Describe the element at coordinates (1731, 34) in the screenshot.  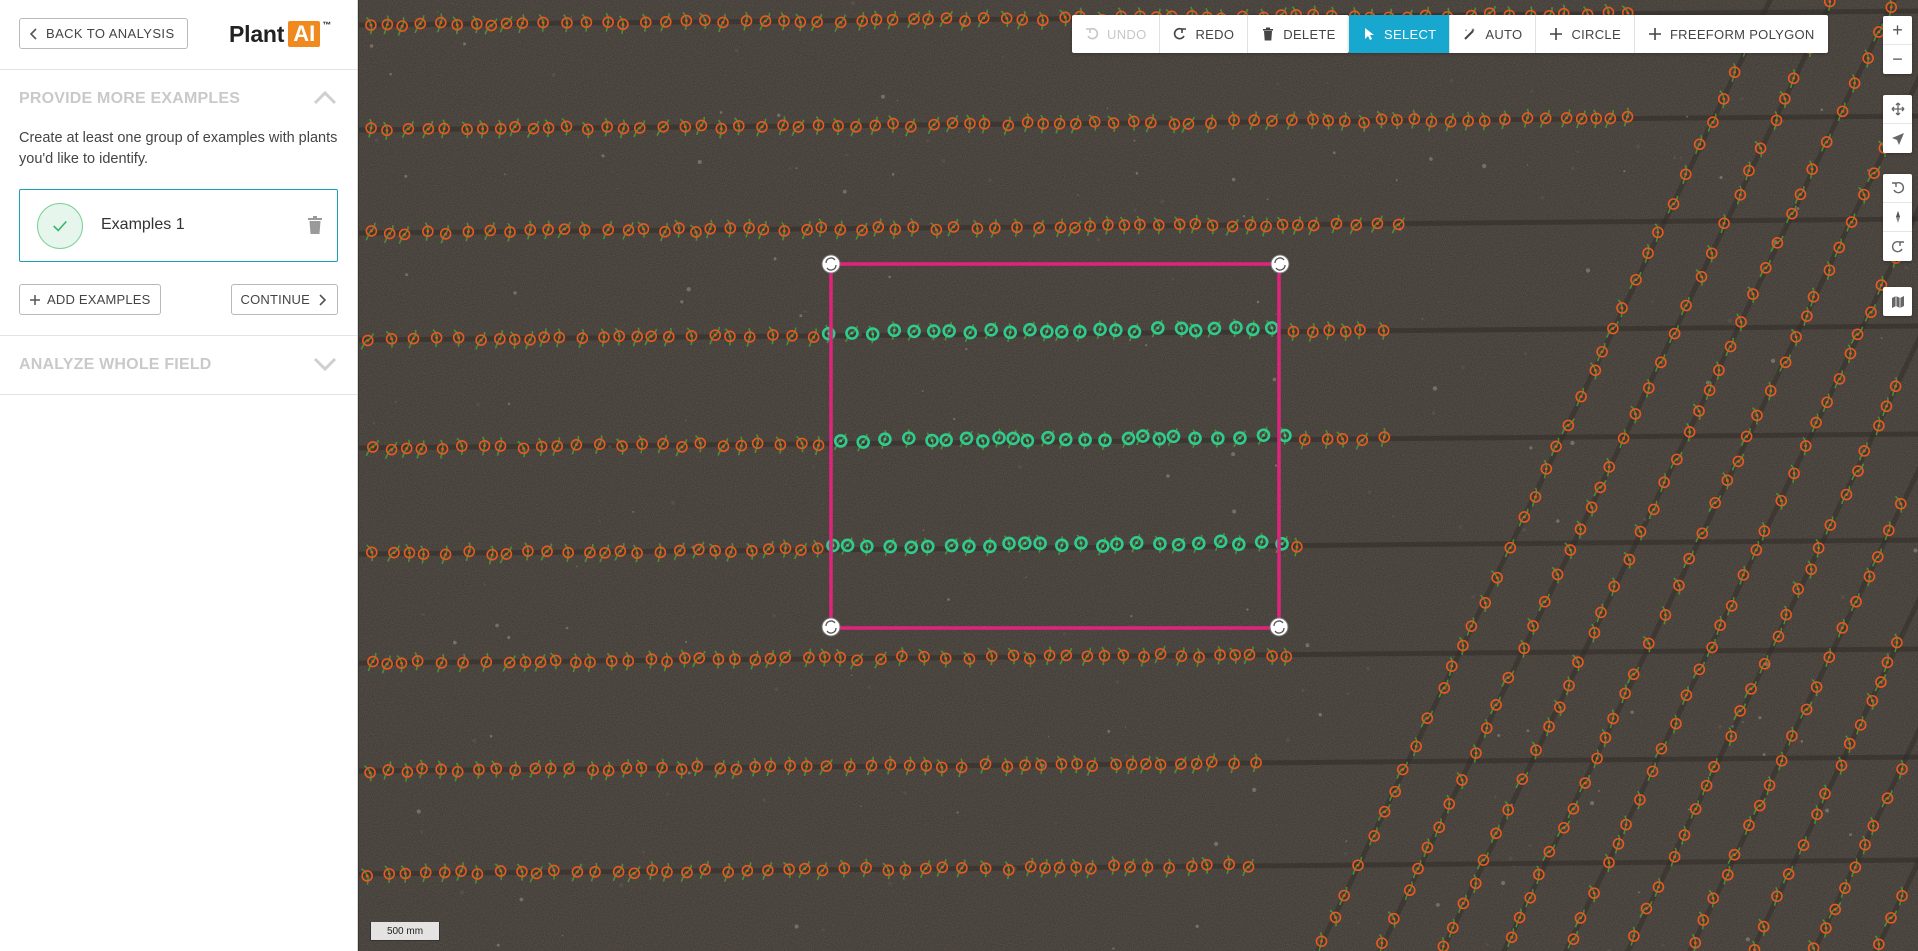
I see `freeform-polygon-tool-button: FREEFORM POLYGON` at that location.